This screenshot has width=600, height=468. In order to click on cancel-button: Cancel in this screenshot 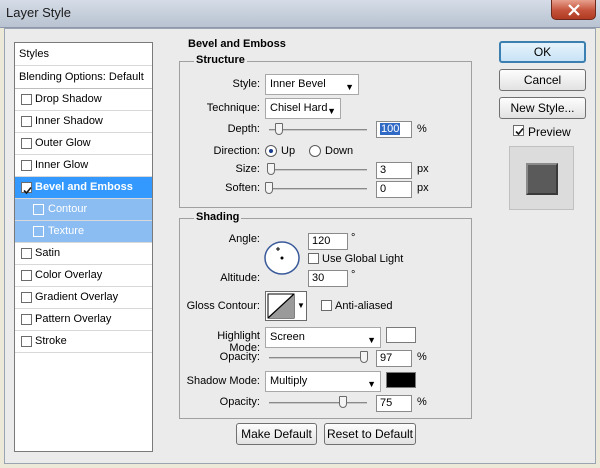, I will do `click(542, 80)`.